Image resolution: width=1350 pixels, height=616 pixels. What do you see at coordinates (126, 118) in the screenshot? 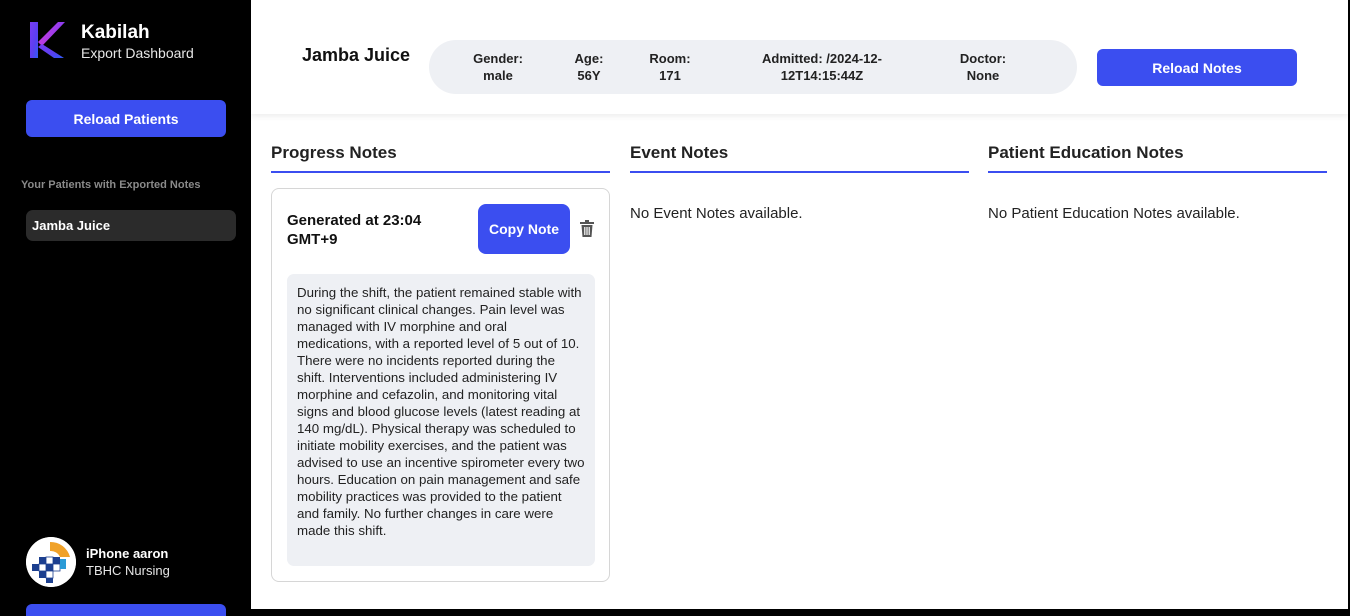
I see `reload-patients-button: Reload Patients` at bounding box center [126, 118].